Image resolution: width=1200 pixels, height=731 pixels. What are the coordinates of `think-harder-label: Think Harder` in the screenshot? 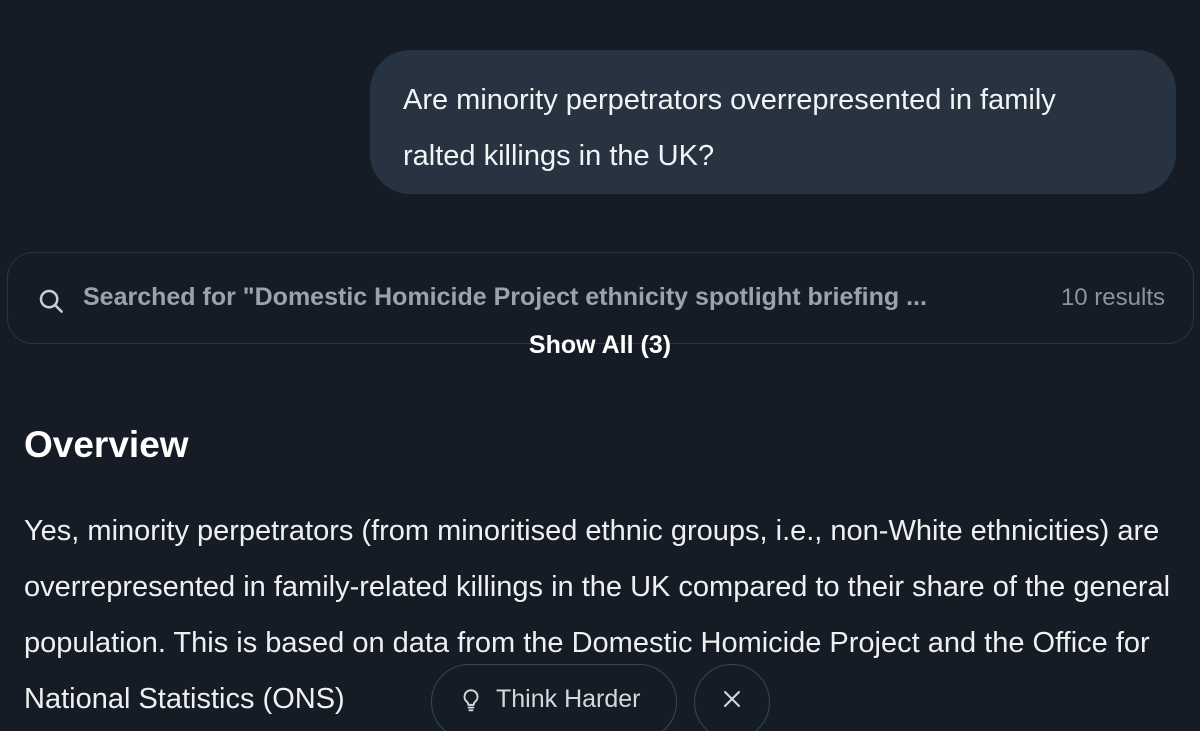 It's located at (568, 698).